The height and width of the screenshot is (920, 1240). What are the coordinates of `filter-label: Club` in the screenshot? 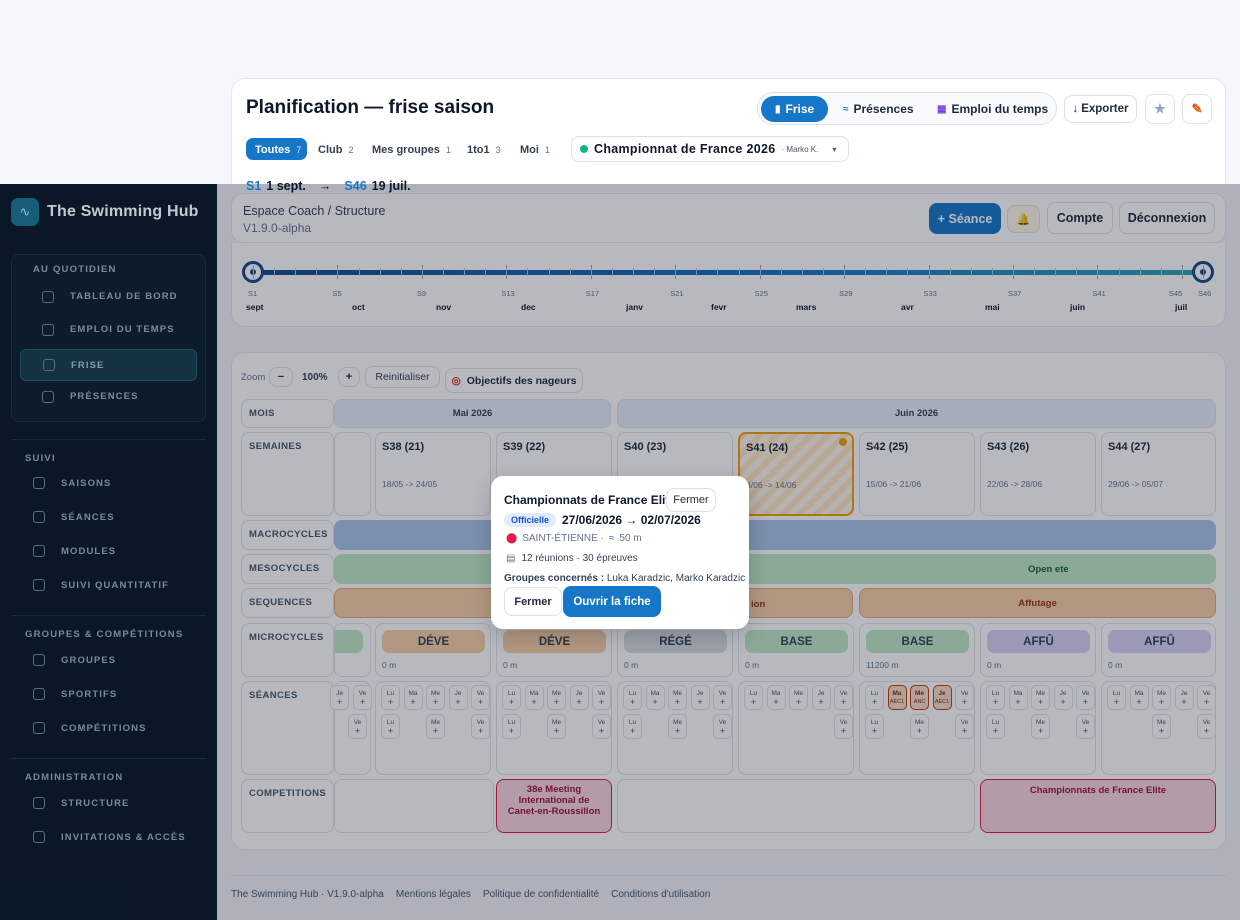 It's located at (330, 150).